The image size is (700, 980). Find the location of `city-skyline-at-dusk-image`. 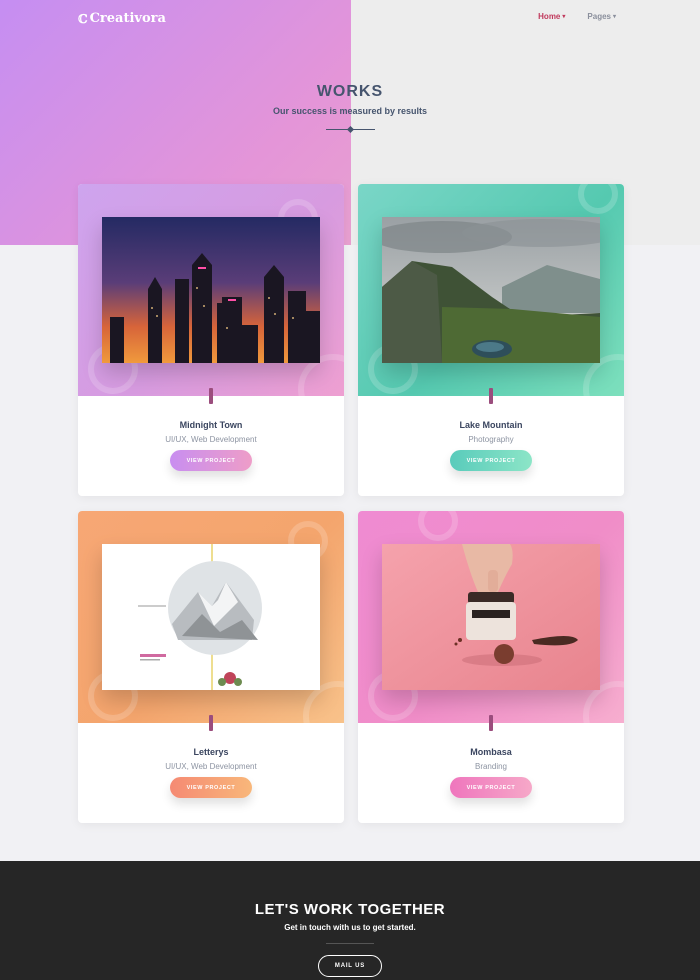

city-skyline-at-dusk-image is located at coordinates (211, 290).